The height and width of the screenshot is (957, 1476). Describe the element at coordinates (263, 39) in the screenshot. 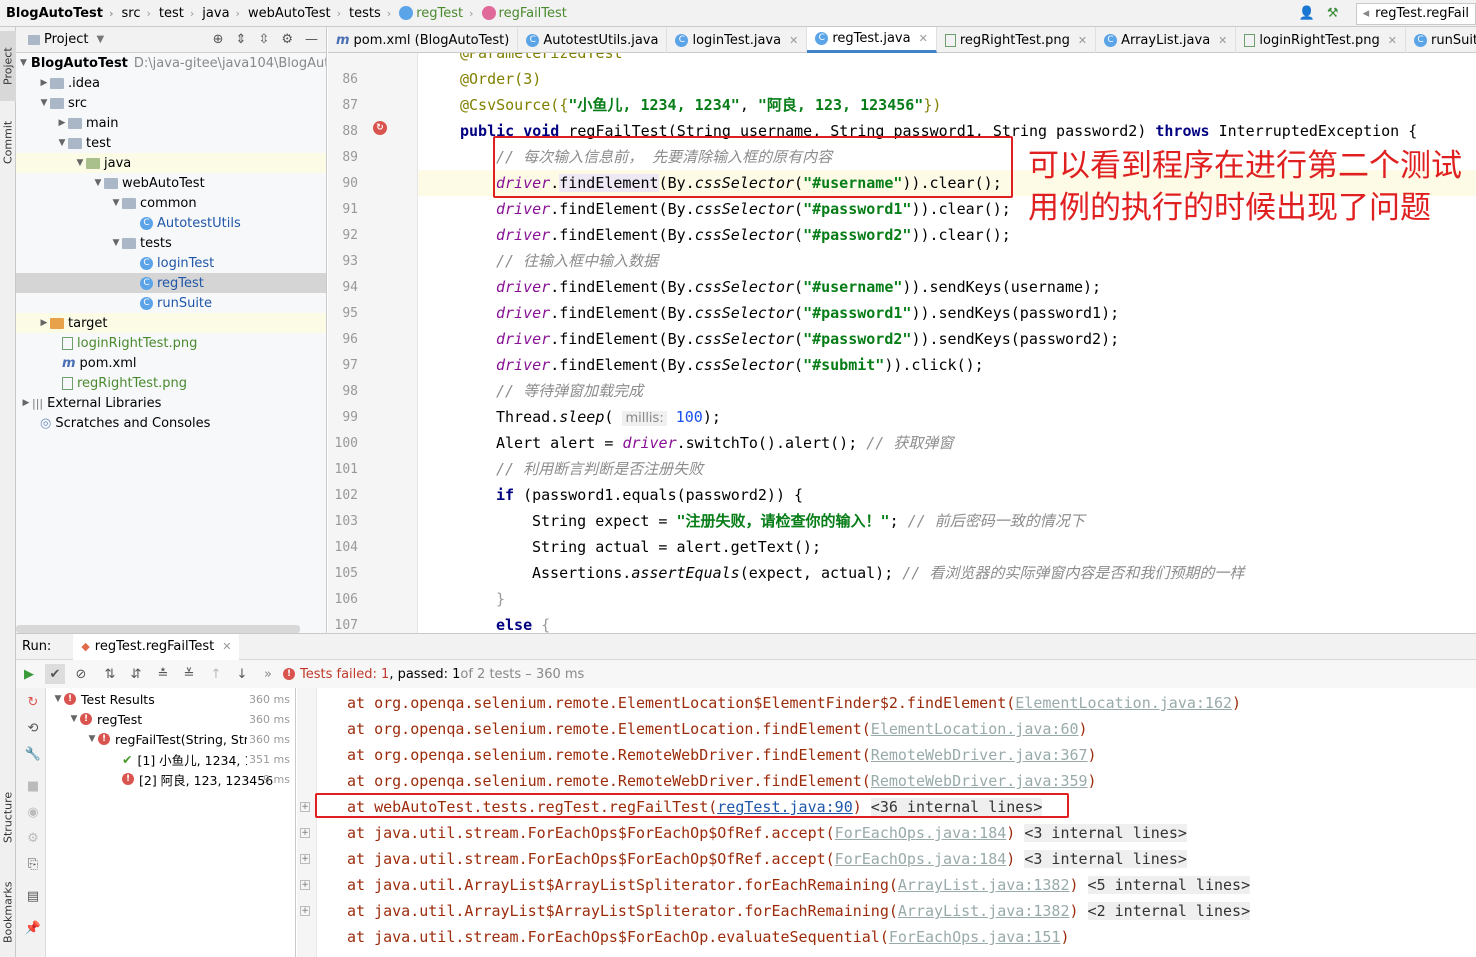

I see `collapse-all-icon: ⇳` at that location.